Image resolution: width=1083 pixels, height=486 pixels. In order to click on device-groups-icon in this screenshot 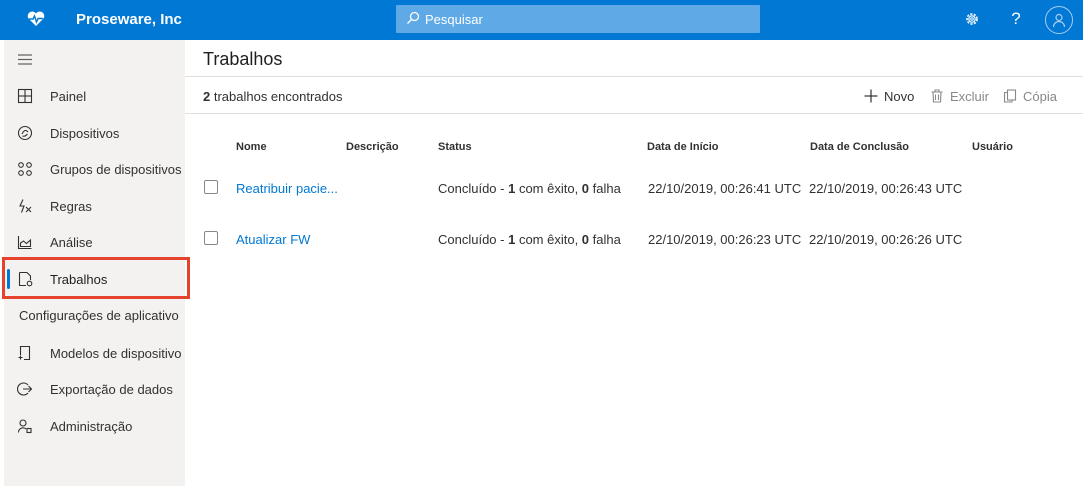, I will do `click(25, 169)`.